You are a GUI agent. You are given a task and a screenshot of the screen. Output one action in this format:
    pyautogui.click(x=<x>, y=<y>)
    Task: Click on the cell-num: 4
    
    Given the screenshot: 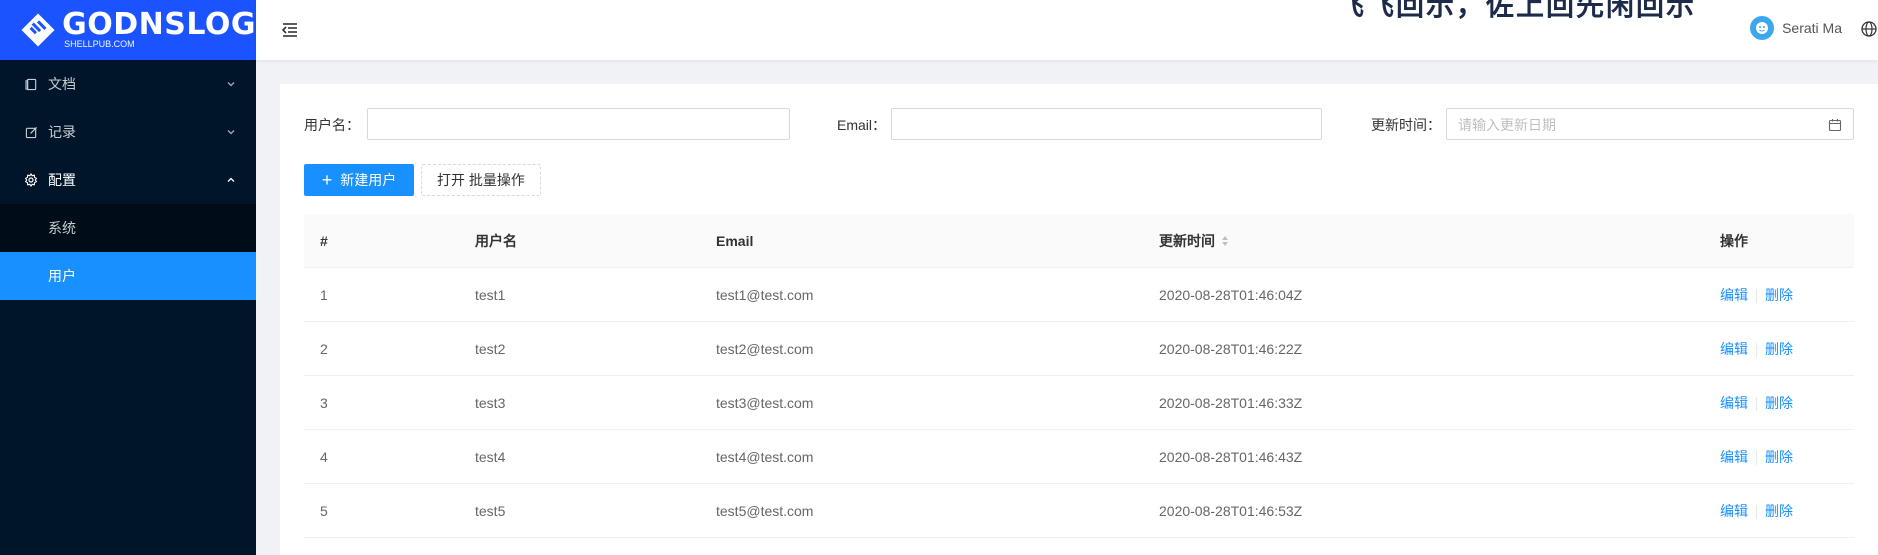 What is the action you would take?
    pyautogui.click(x=324, y=456)
    